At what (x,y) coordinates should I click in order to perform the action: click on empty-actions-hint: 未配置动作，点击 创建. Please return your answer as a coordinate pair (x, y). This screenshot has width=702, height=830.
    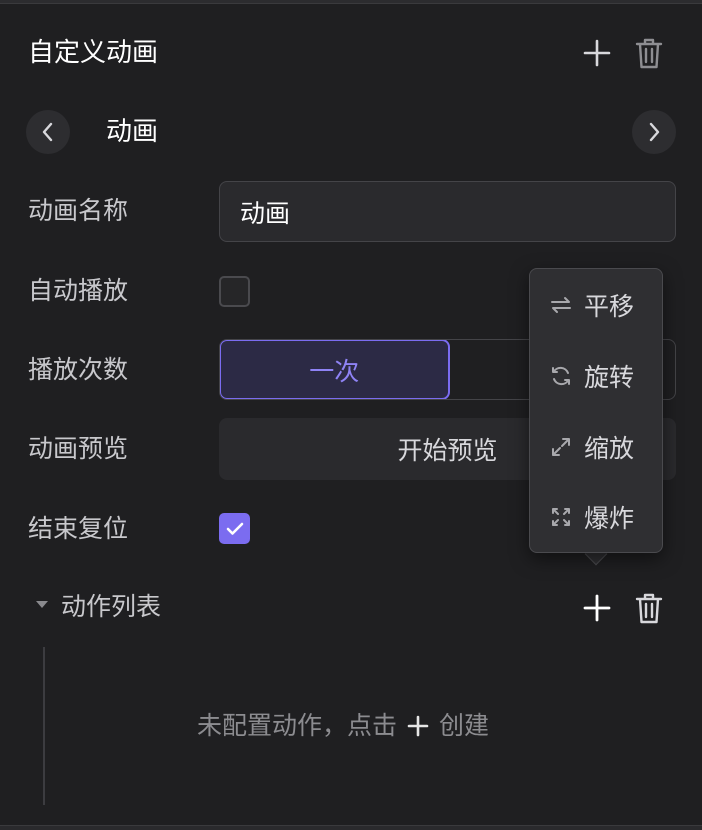
    Looking at the image, I should click on (343, 726).